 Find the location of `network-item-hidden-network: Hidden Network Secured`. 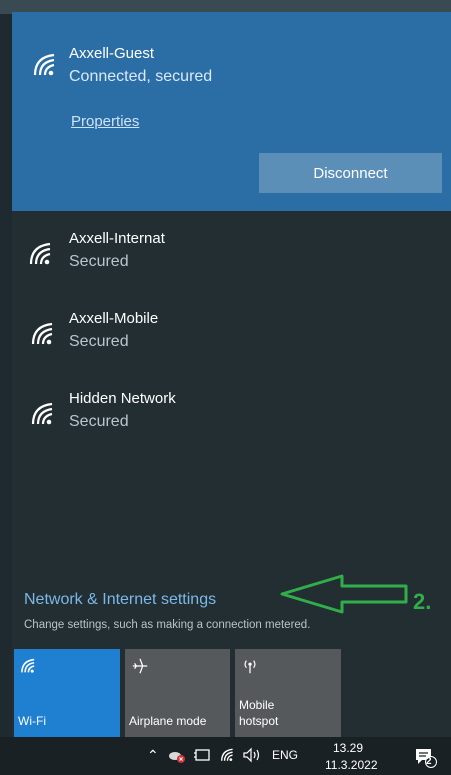

network-item-hidden-network: Hidden Network Secured is located at coordinates (231, 417).